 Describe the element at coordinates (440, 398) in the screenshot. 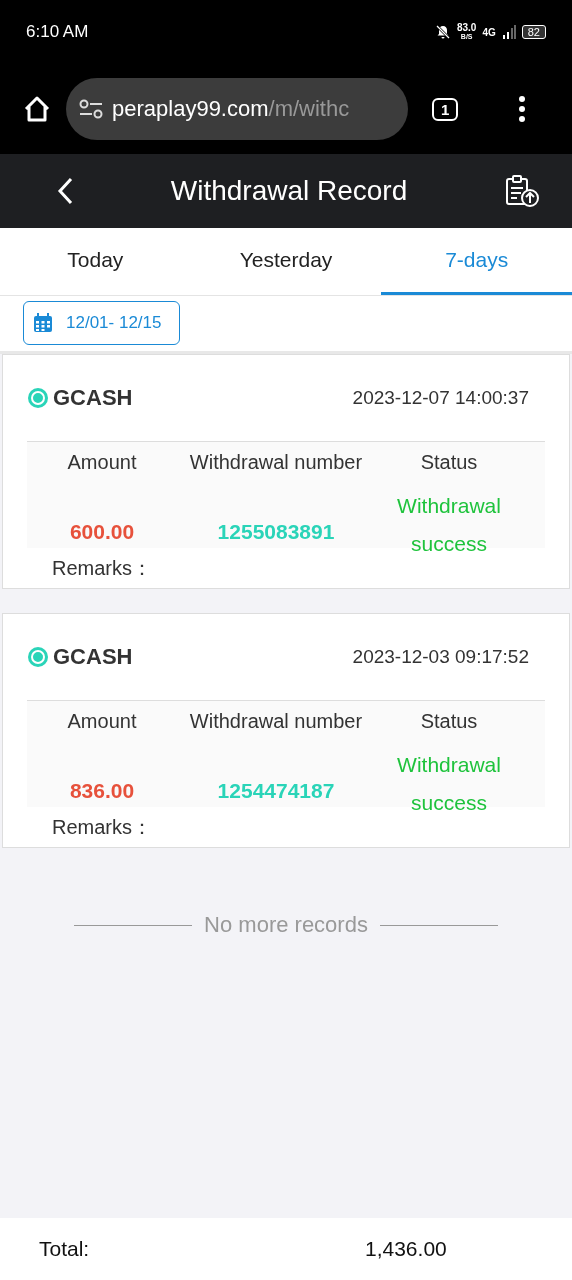

I see `record-datetime: 2023-12-07 14:00:37` at that location.